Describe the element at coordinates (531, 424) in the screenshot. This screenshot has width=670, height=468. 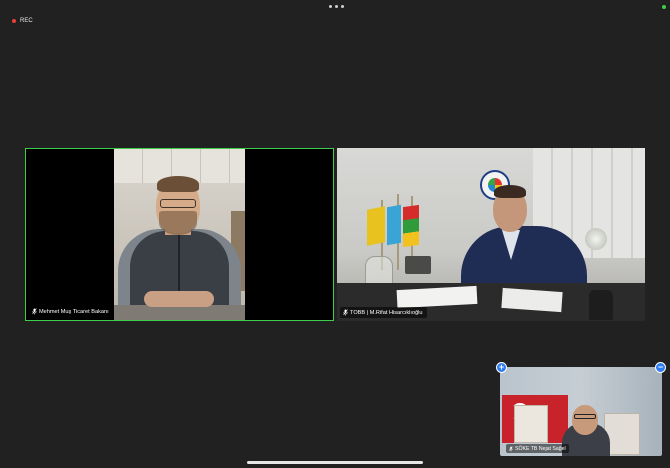
I see `portrait-image` at that location.